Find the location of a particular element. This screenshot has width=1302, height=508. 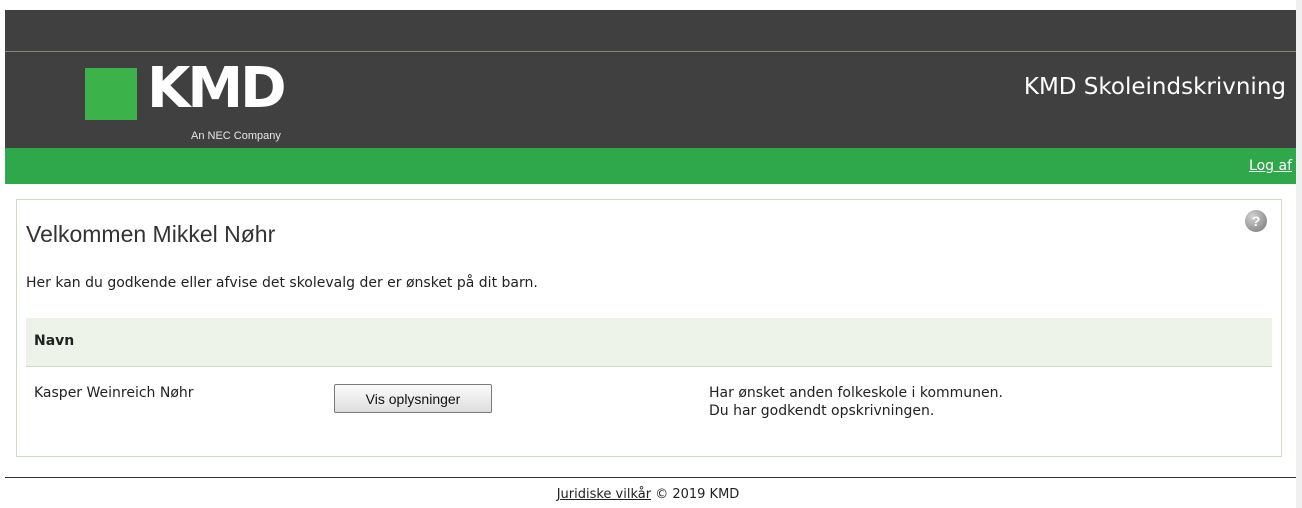

footer: Juridiske vilkår © 2019 KMD is located at coordinates (648, 494).